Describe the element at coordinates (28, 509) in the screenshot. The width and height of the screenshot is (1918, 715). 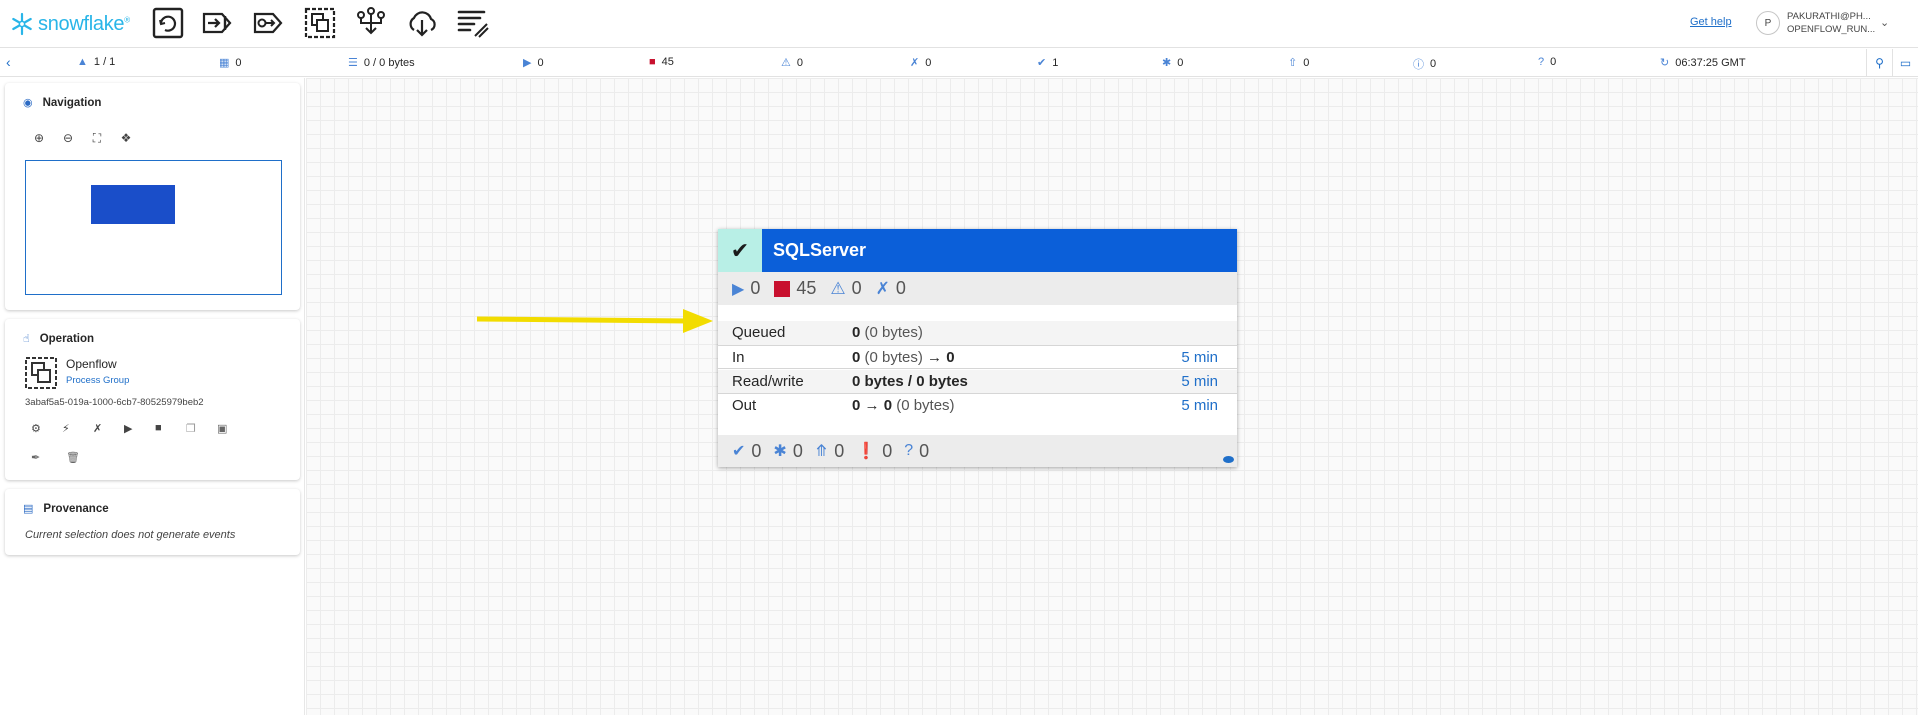
I see `provenance-icon: ▤` at that location.